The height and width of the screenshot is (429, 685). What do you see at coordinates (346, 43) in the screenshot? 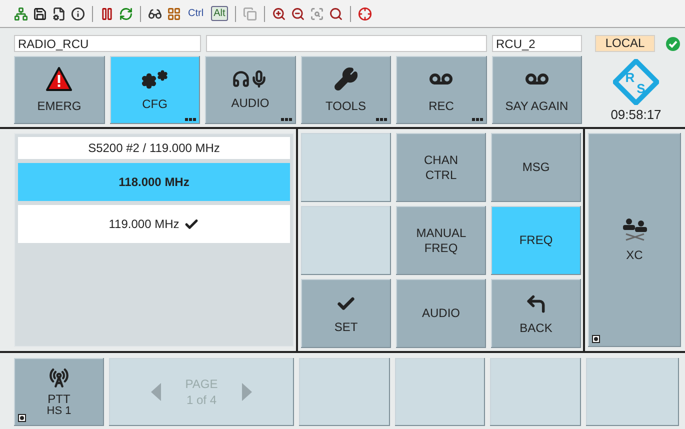
I see `text-field` at bounding box center [346, 43].